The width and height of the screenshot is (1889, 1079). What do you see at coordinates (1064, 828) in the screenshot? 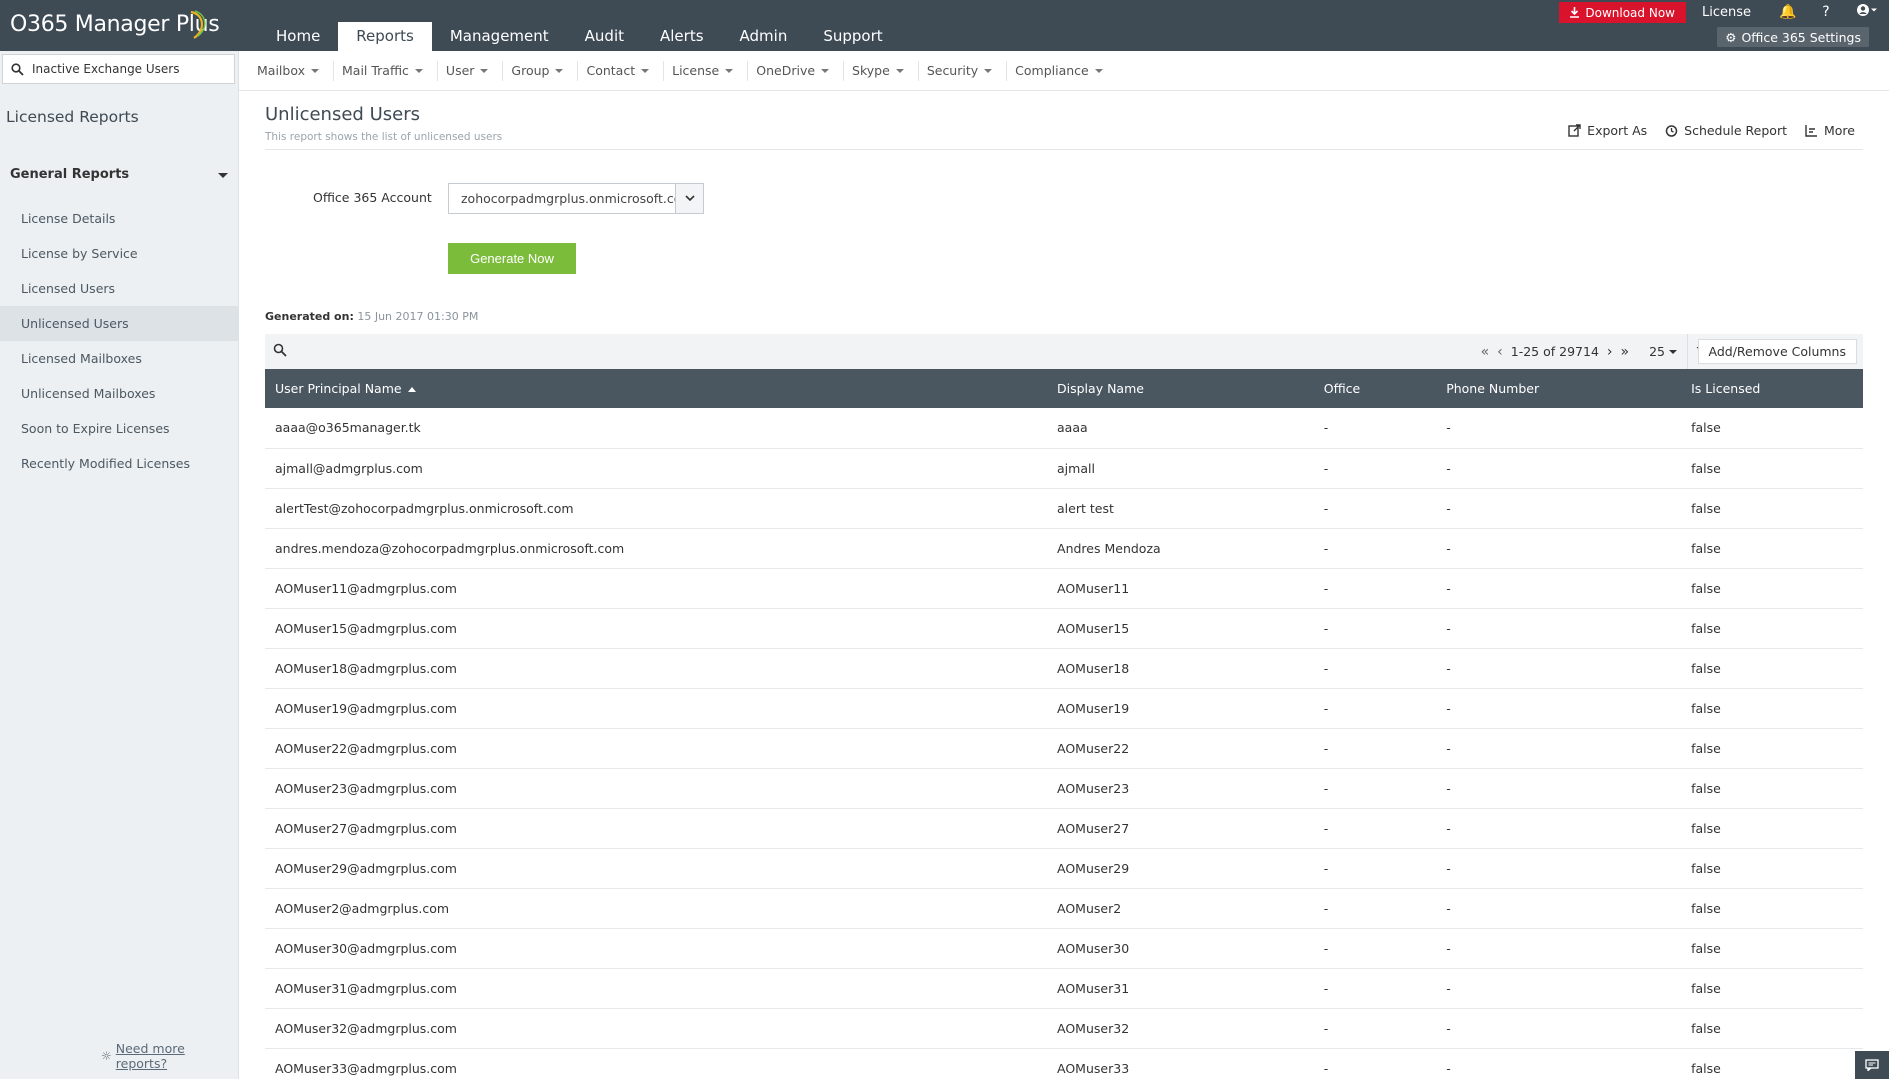
I see `table-row: AOMuser27@admgrplus.com AOMuser27- - false` at bounding box center [1064, 828].